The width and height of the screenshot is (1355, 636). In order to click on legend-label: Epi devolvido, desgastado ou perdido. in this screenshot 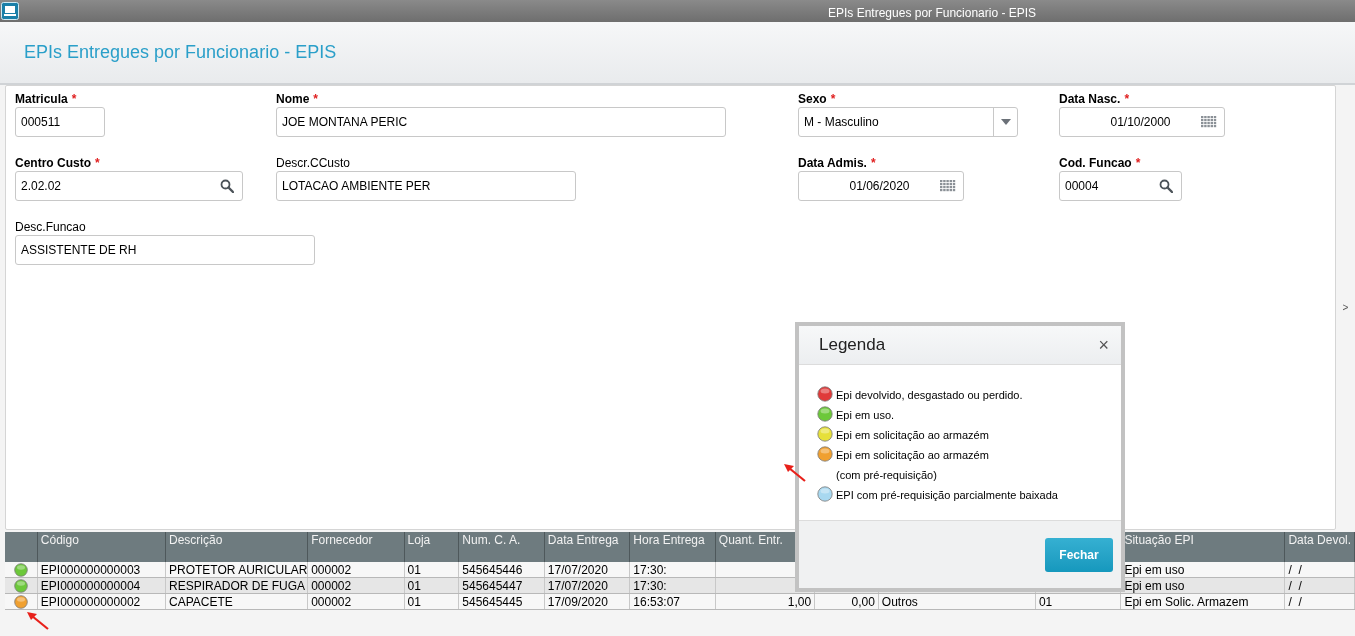, I will do `click(929, 395)`.